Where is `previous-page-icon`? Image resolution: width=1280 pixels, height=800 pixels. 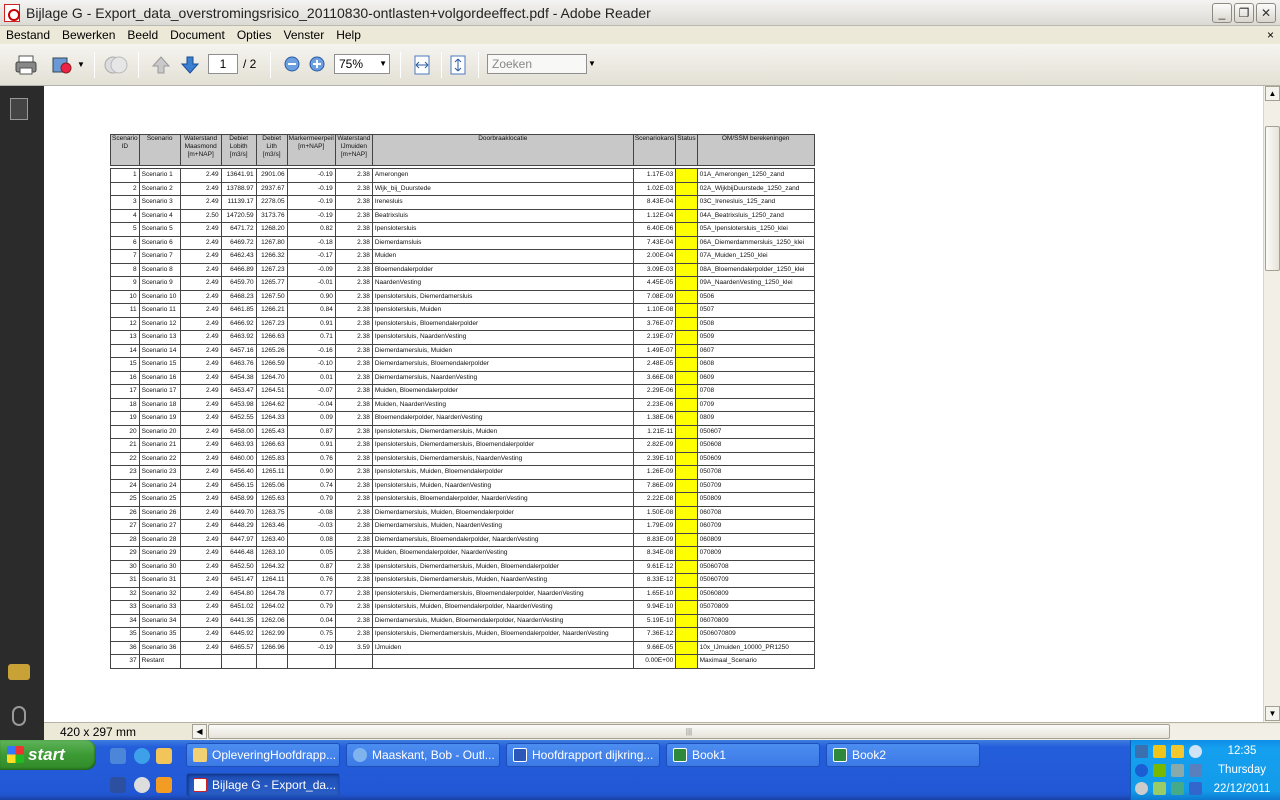 previous-page-icon is located at coordinates (161, 65).